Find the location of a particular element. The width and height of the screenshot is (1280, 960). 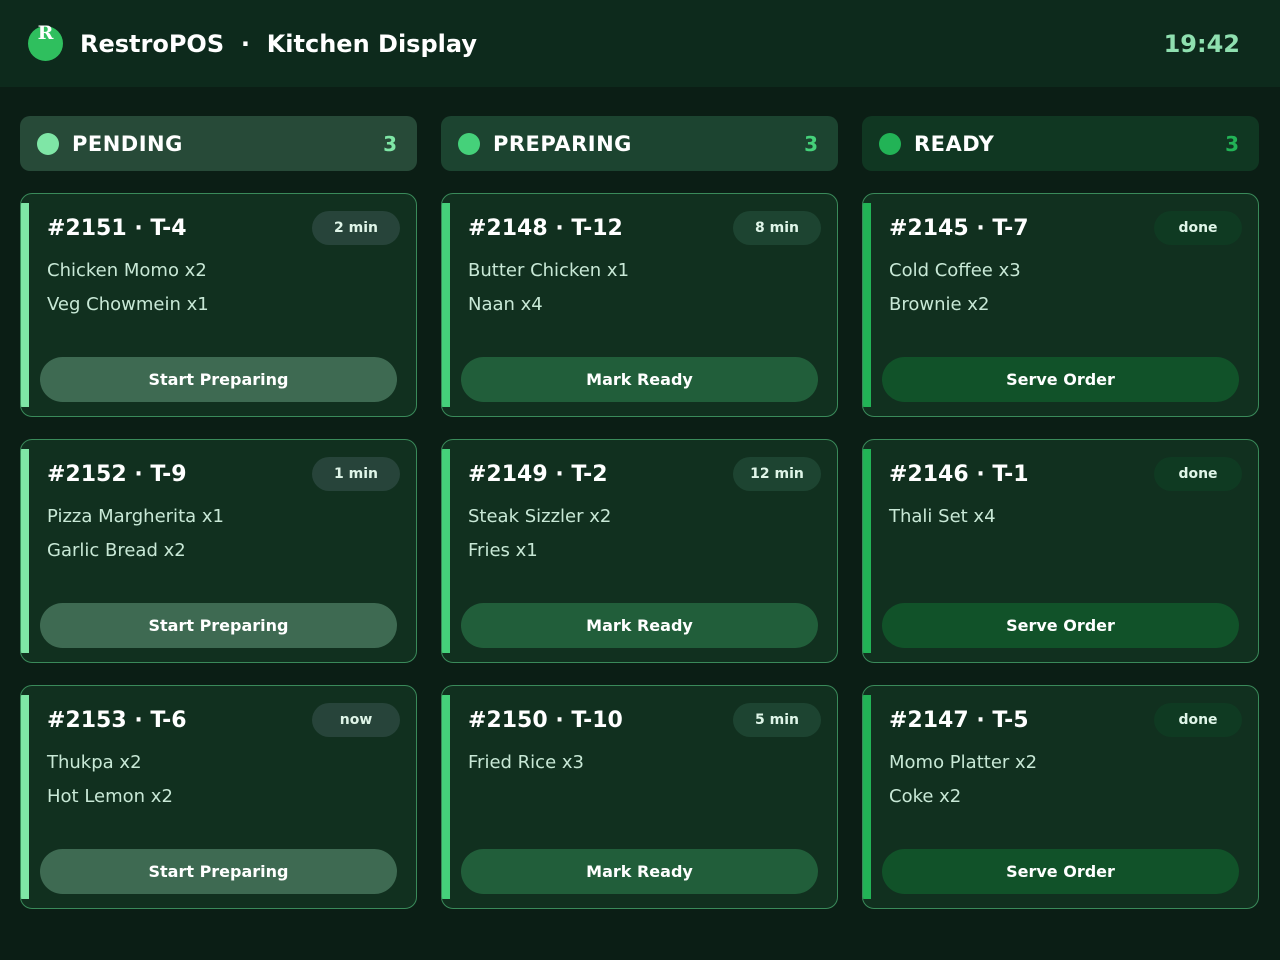

clock: 19:42 is located at coordinates (1201, 43).